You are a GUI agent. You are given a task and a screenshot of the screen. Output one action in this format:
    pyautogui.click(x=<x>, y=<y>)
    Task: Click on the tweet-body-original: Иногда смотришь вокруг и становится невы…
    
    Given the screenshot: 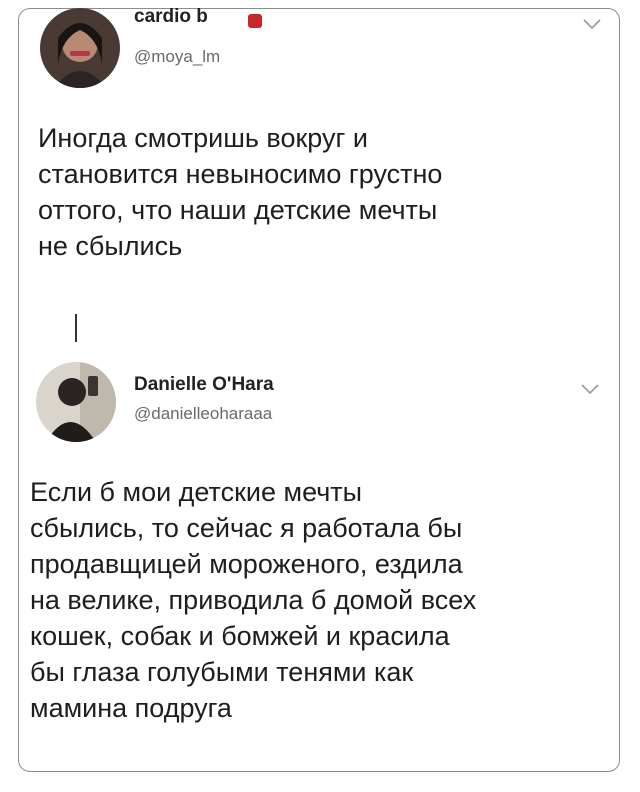 What is the action you would take?
    pyautogui.click(x=240, y=192)
    